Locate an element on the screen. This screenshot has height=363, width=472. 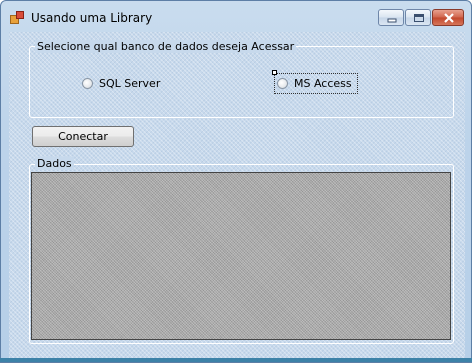
ms-access-radio: MS Access is located at coordinates (314, 83).